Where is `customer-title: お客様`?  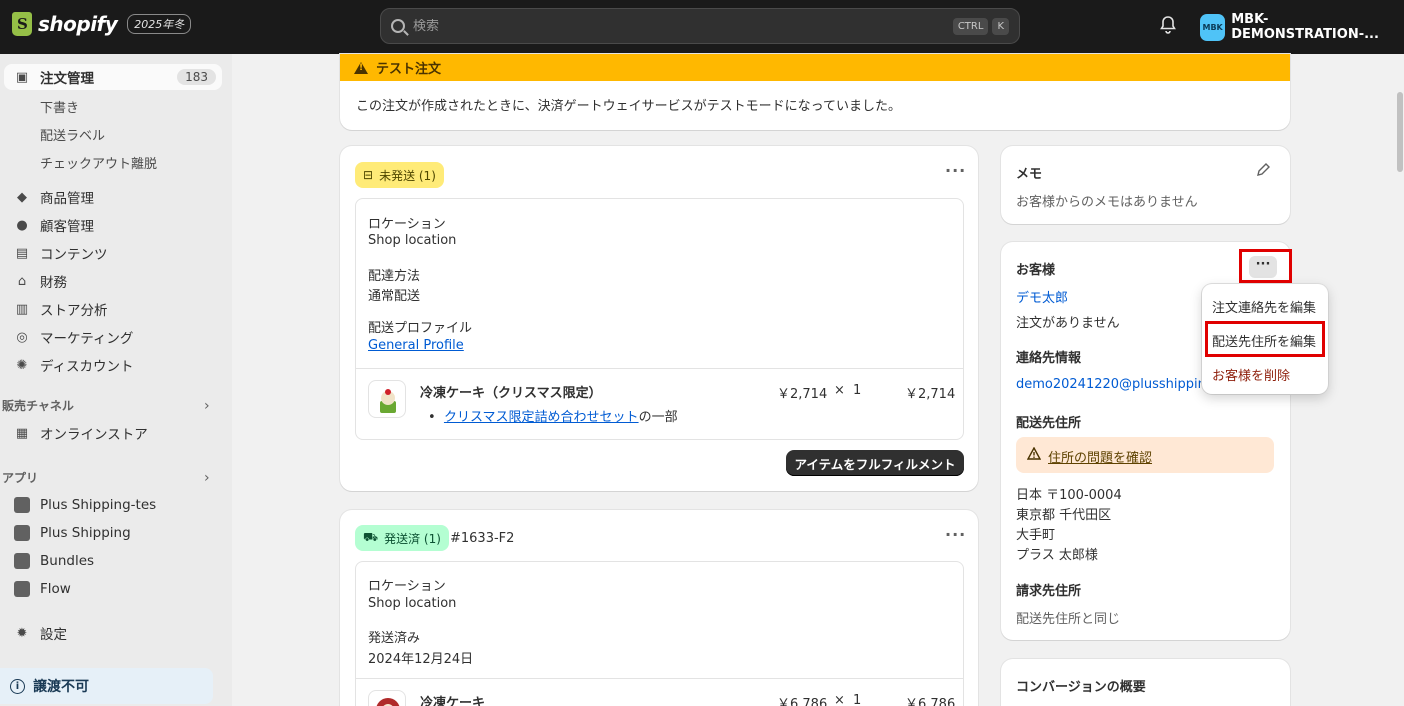
customer-title: お客様 is located at coordinates (1036, 270).